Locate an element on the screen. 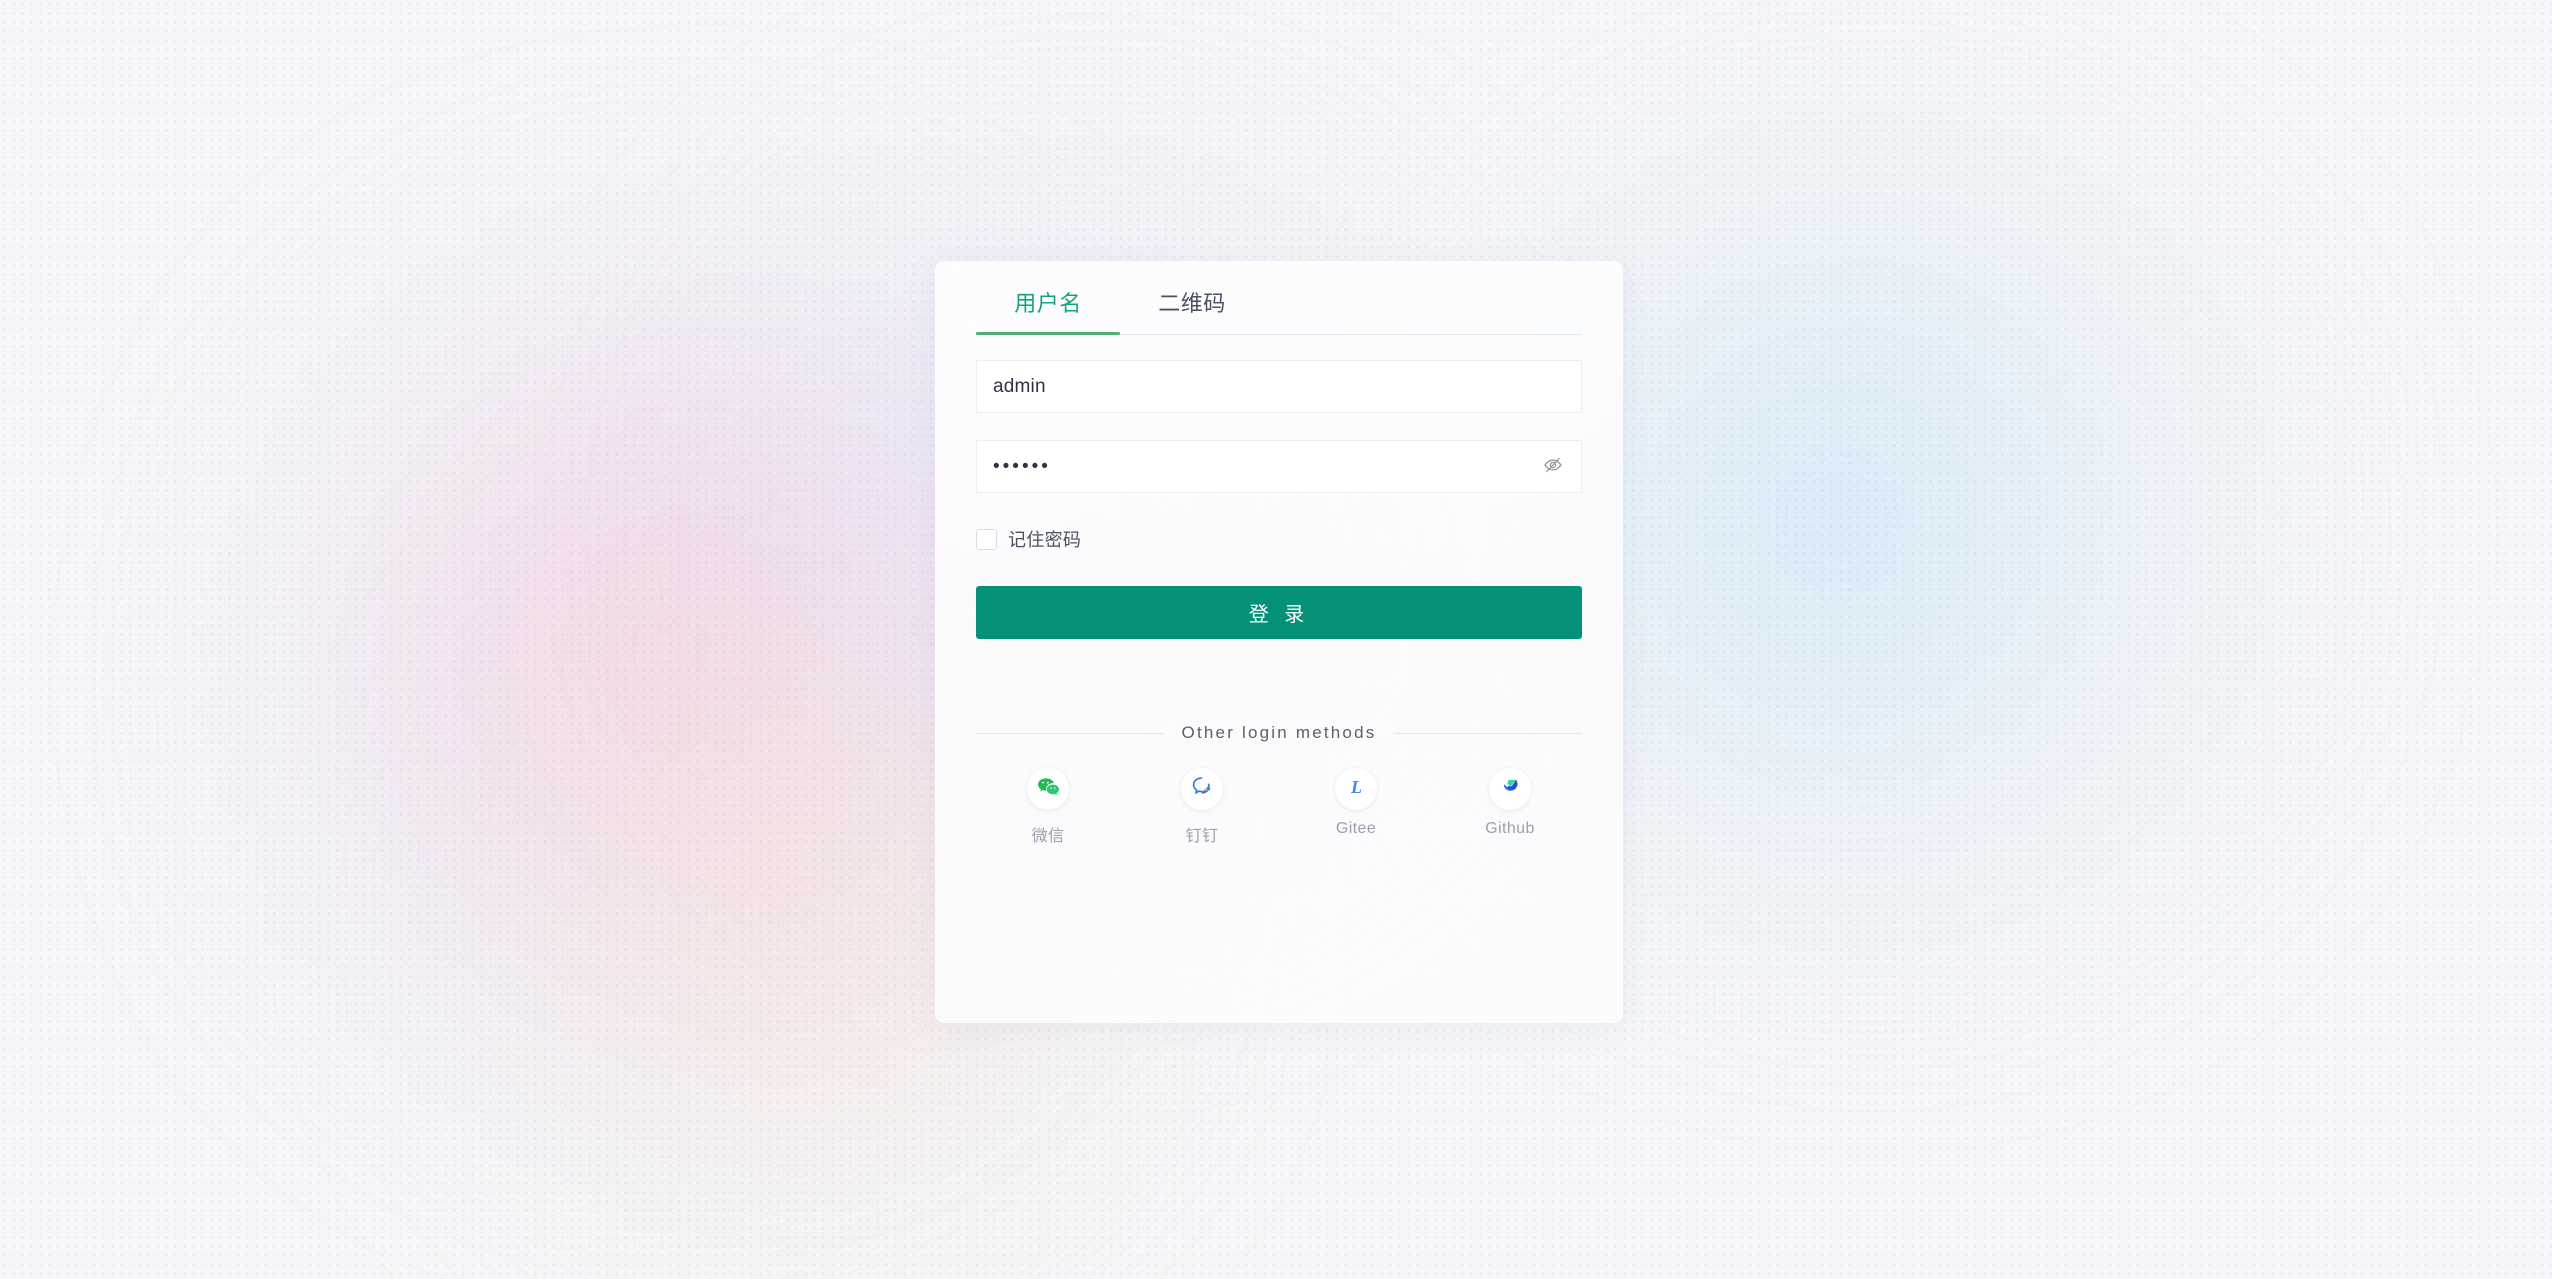 This screenshot has height=1279, width=2552. social-login-dingtalk-label: 钉钉 is located at coordinates (1202, 836).